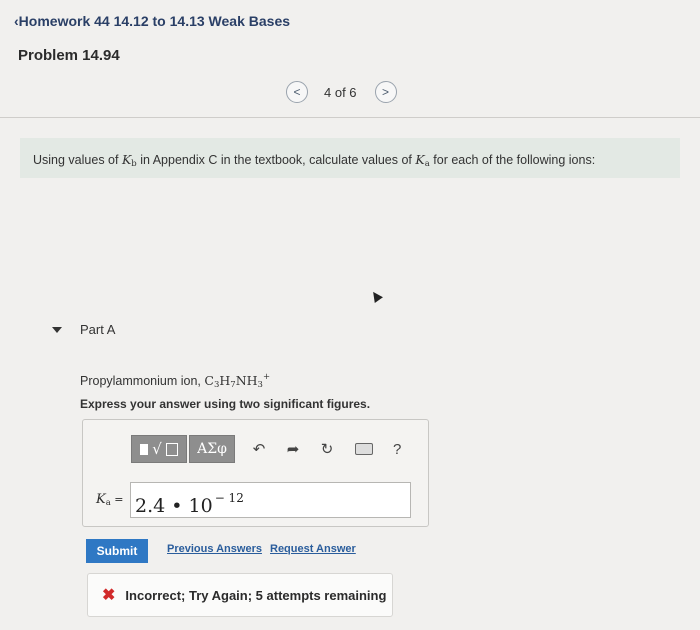  What do you see at coordinates (229, 498) in the screenshot?
I see `answer-exponent: − 12` at bounding box center [229, 498].